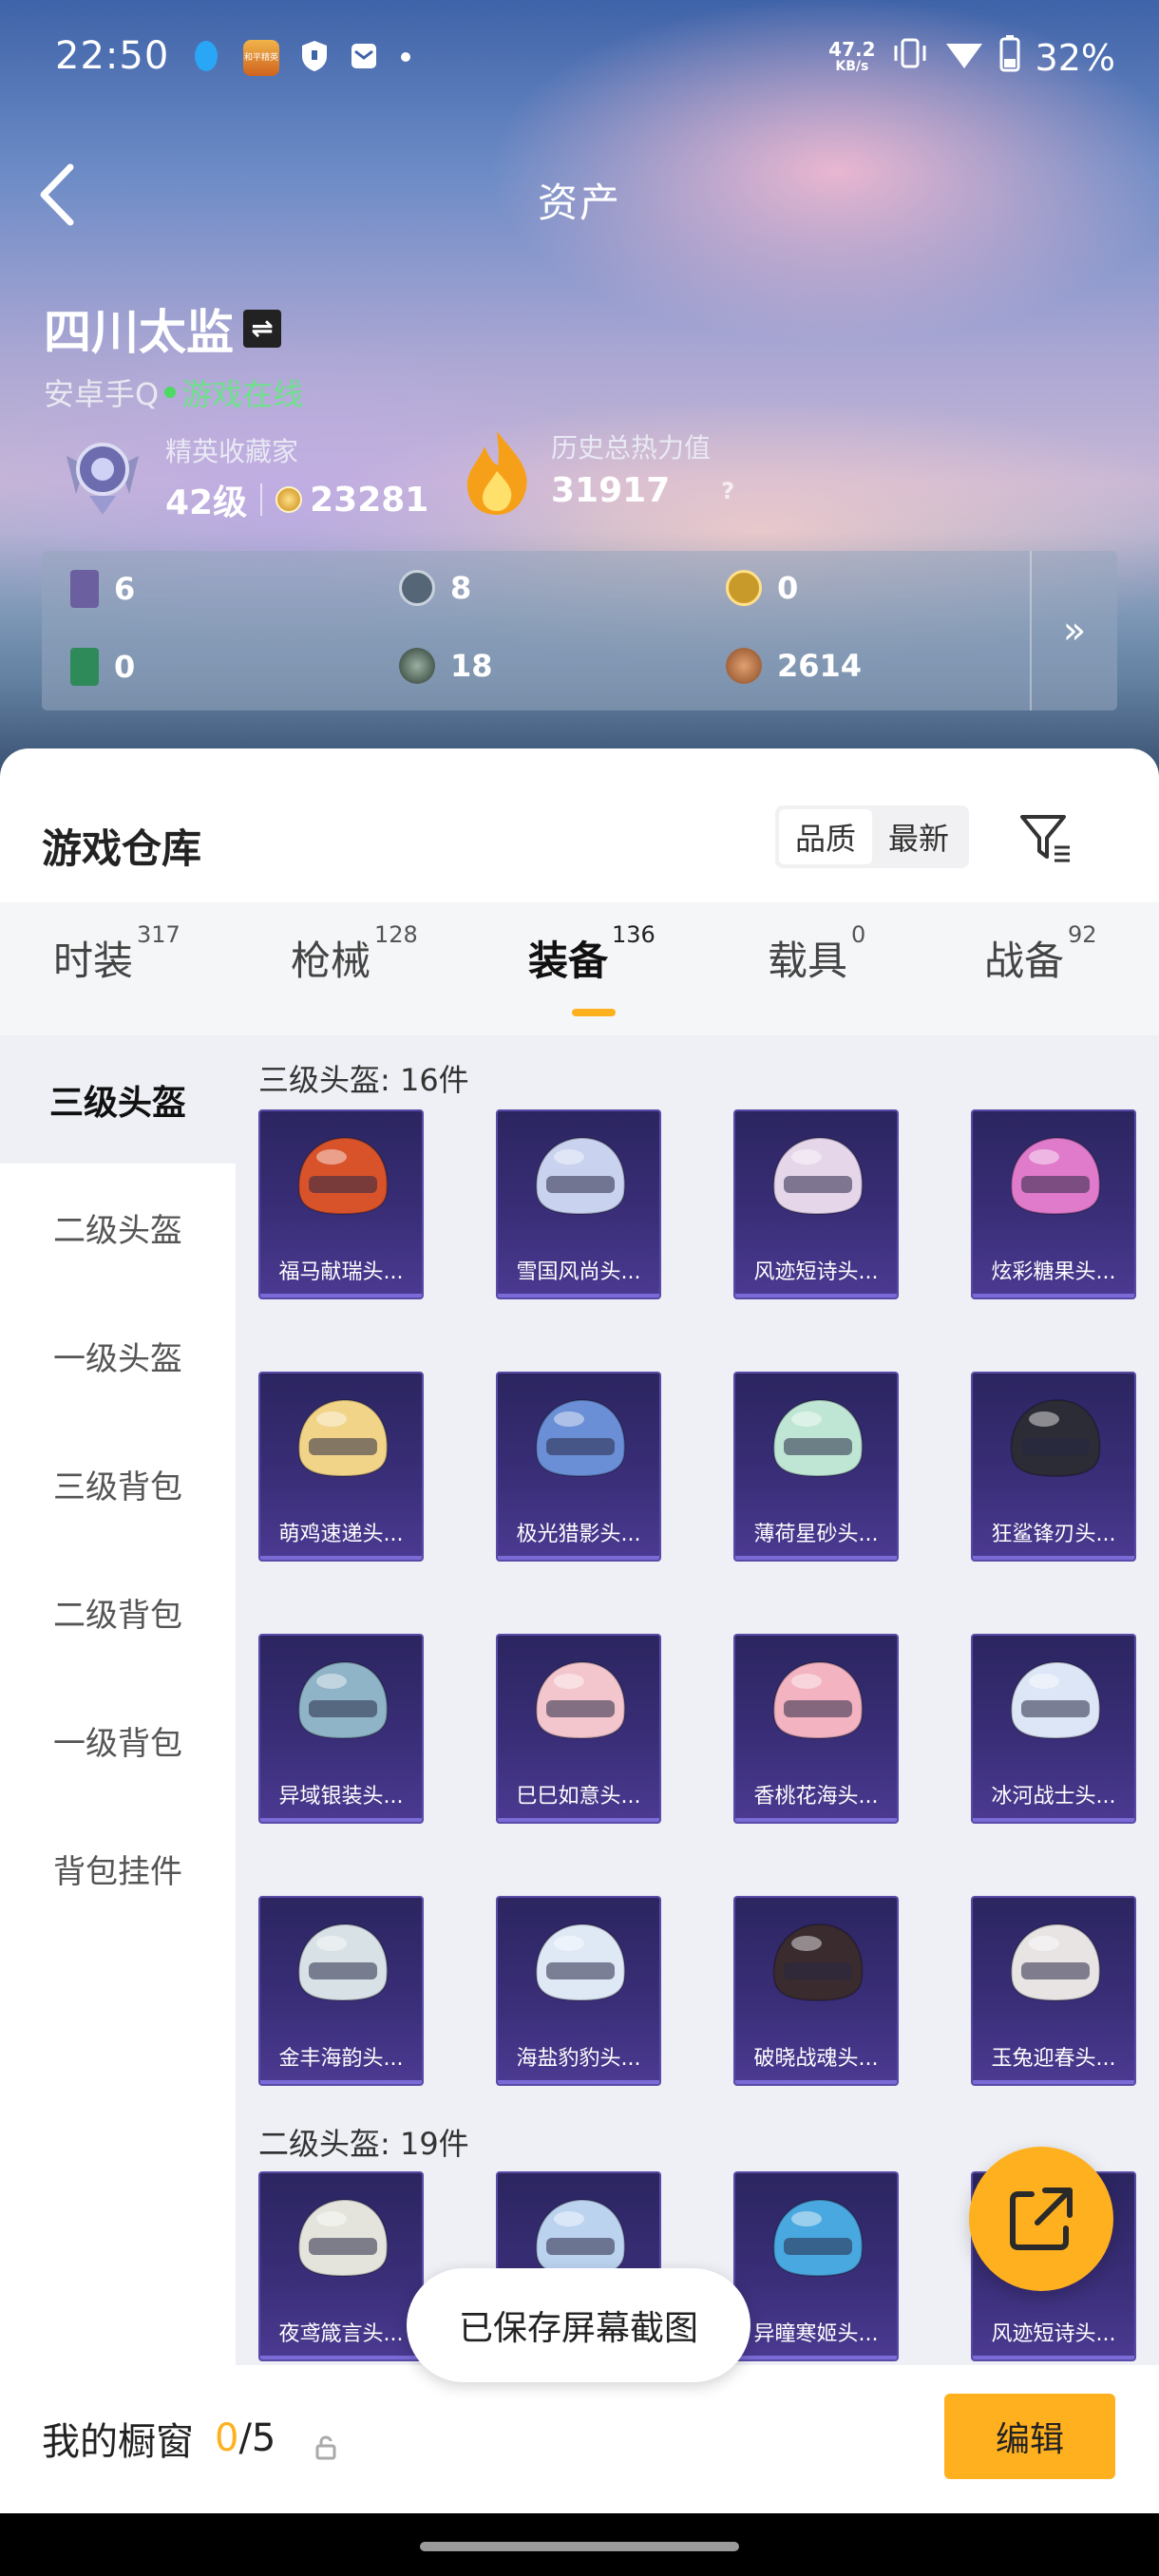 The height and width of the screenshot is (2576, 1159). I want to click on stats-row: 精英收藏家 42级 23281 历史总热力值 31917 ?, so click(579, 474).